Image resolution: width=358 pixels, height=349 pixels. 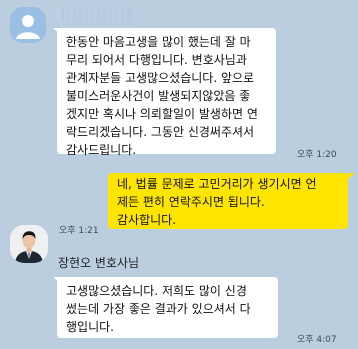 What do you see at coordinates (160, 132) in the screenshot?
I see `message-line: 락드리겠습니다. 그동안 신경써주셔서` at bounding box center [160, 132].